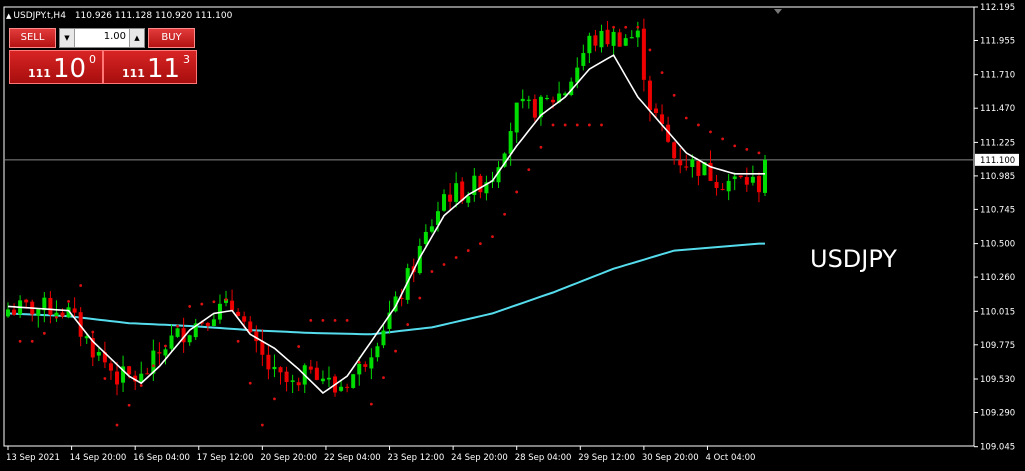 This screenshot has height=471, width=1025. What do you see at coordinates (56, 67) in the screenshot?
I see `bid-price-button: 111 10 0` at bounding box center [56, 67].